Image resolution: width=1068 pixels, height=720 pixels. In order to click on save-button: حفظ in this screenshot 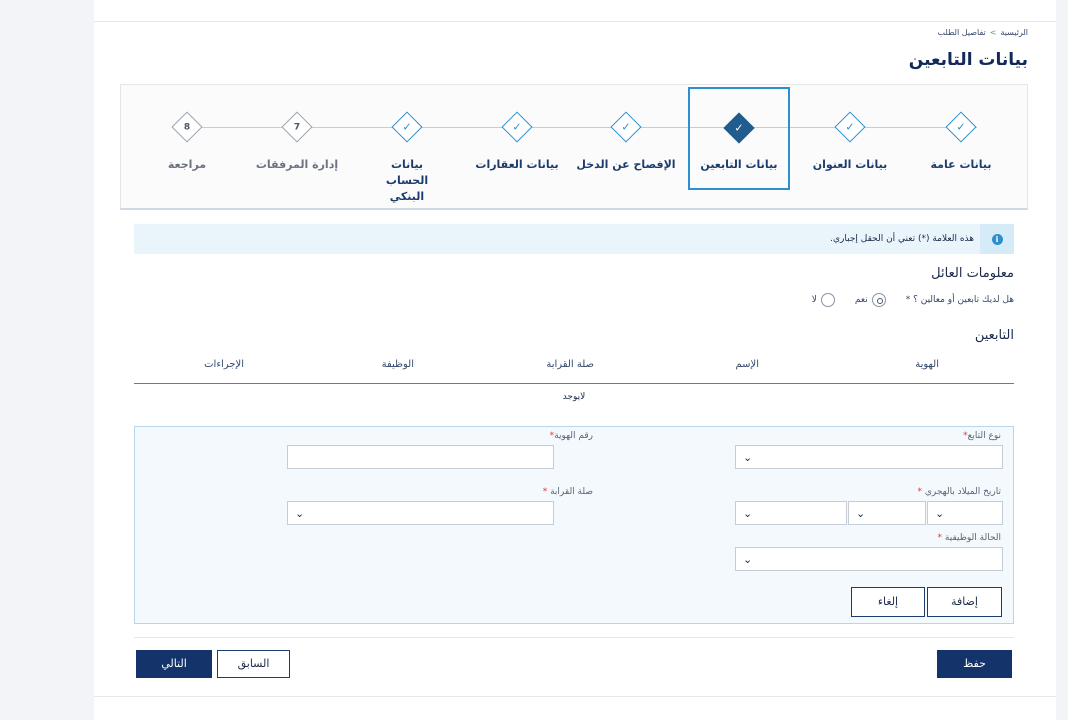, I will do `click(974, 664)`.